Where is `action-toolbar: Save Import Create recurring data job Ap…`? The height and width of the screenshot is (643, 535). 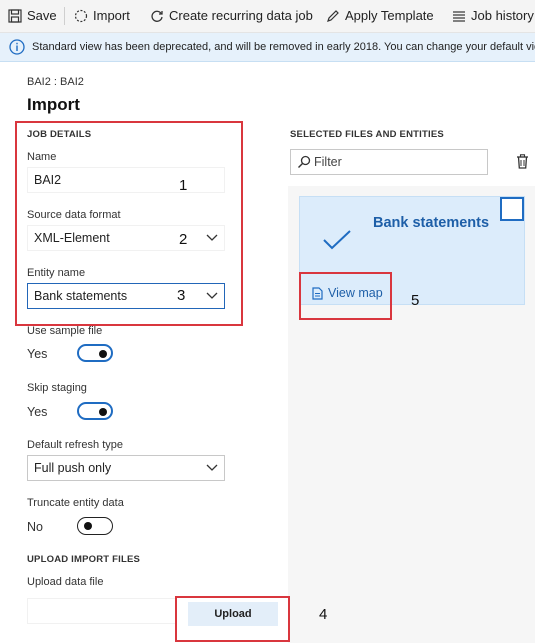
action-toolbar: Save Import Create recurring data job Ap… is located at coordinates (267, 16).